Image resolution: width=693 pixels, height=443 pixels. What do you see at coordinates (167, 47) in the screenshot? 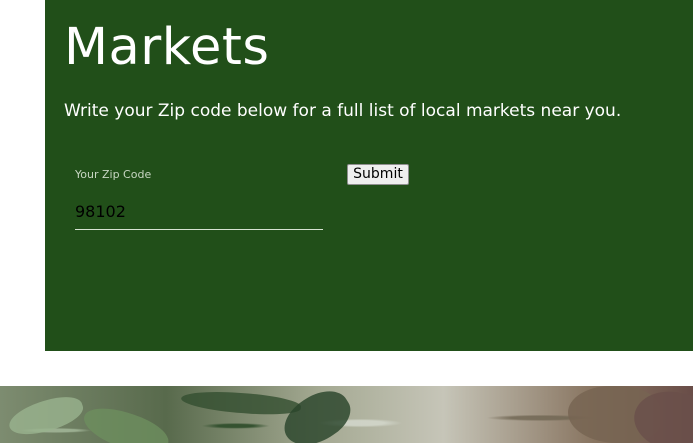
I see `page-title: Markets` at bounding box center [167, 47].